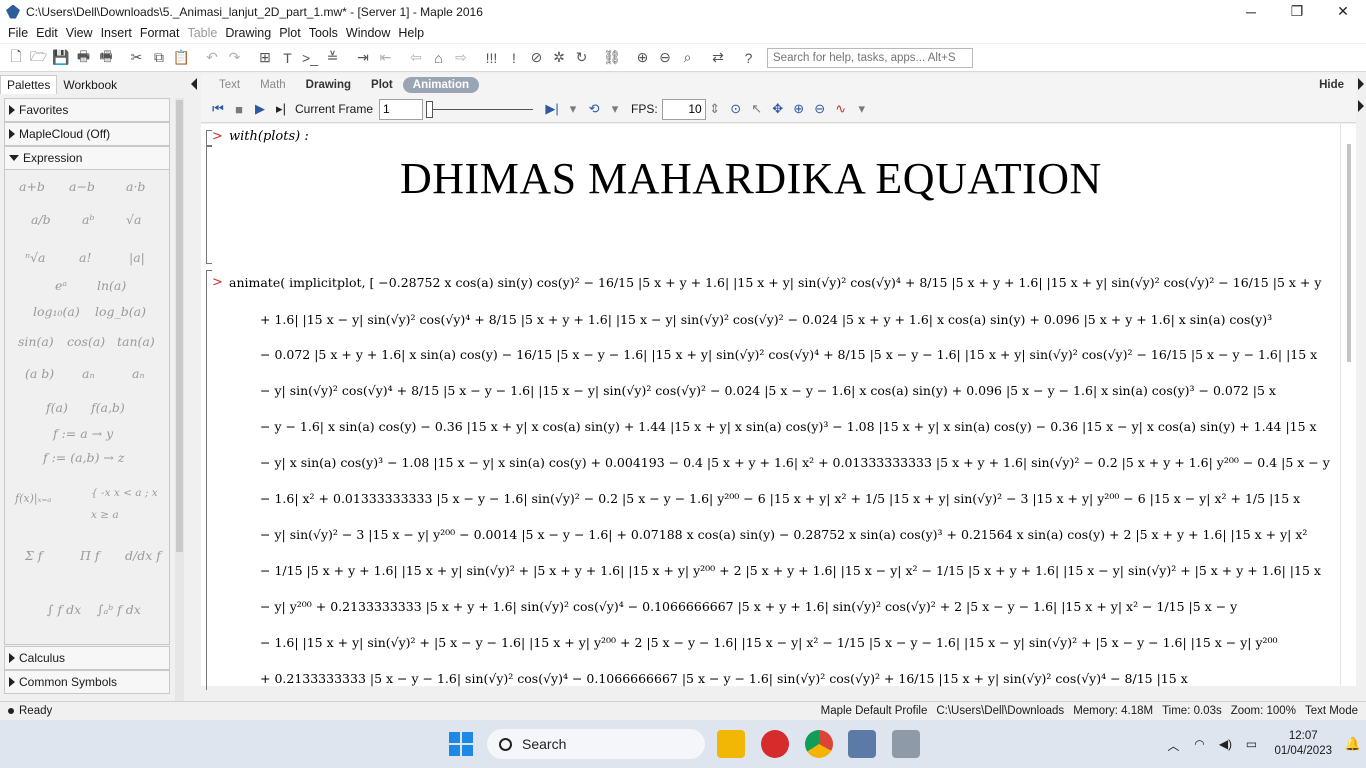 Image resolution: width=1366 pixels, height=768 pixels. I want to click on debug-icon: ✲, so click(559, 58).